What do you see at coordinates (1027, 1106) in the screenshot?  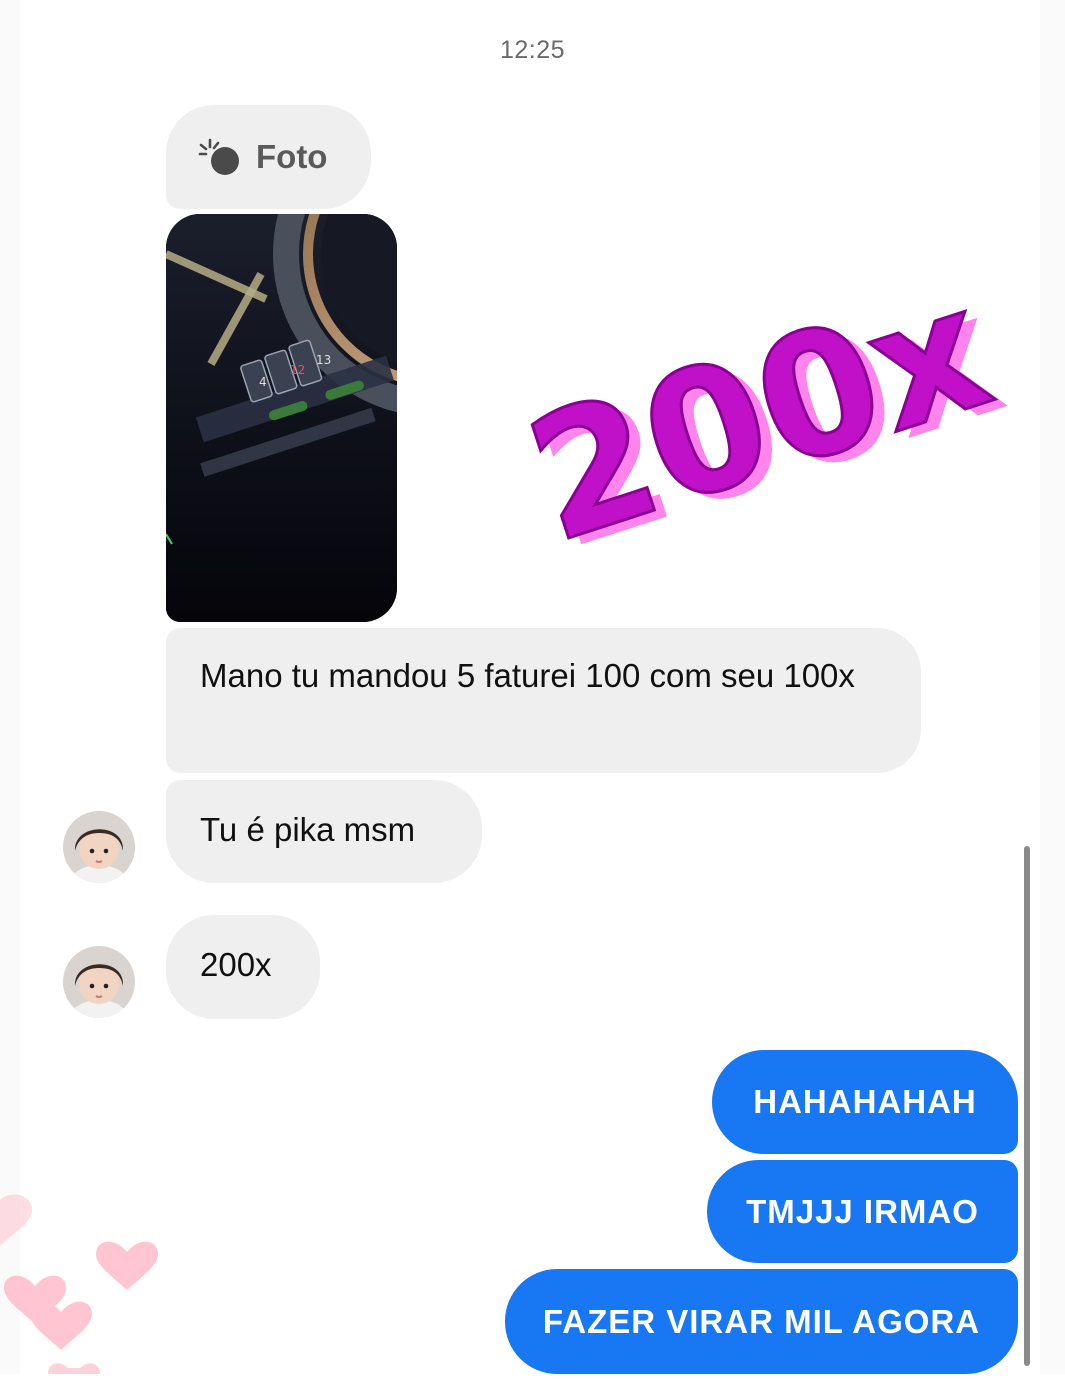 I see `scrollbar` at bounding box center [1027, 1106].